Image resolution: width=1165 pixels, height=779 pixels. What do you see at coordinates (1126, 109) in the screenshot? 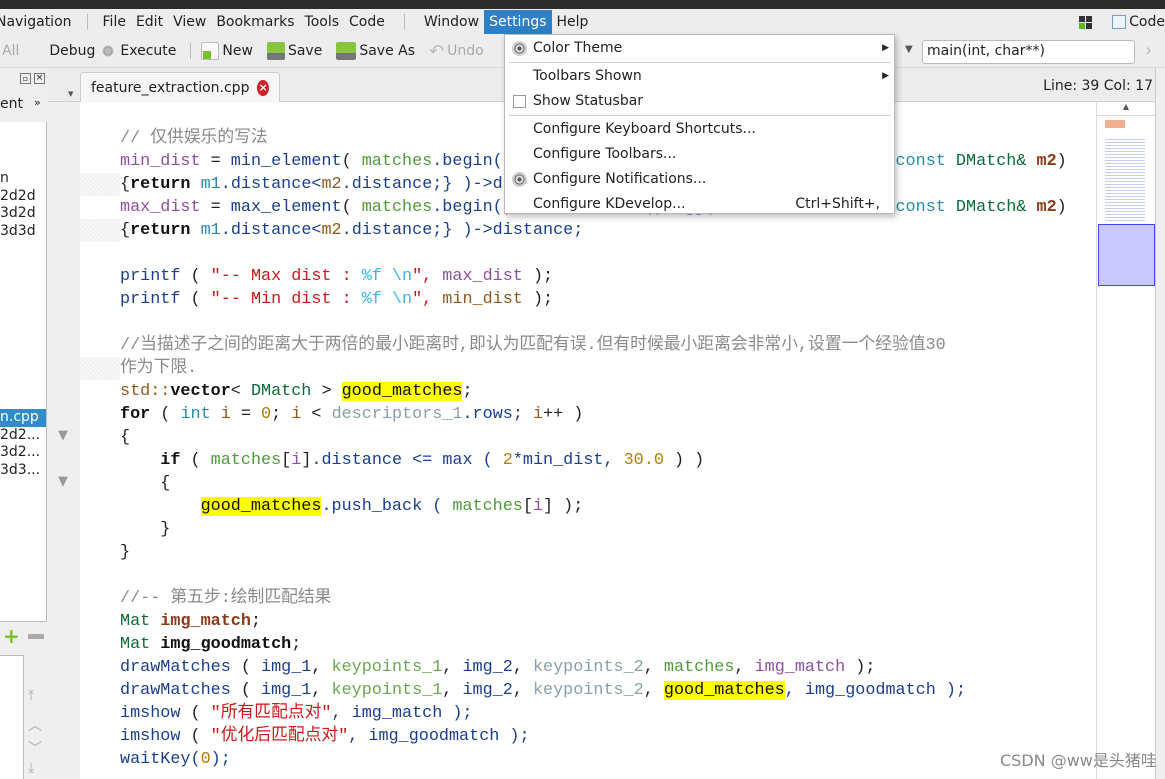
I see `scroll-up-icon: ▲` at bounding box center [1126, 109].